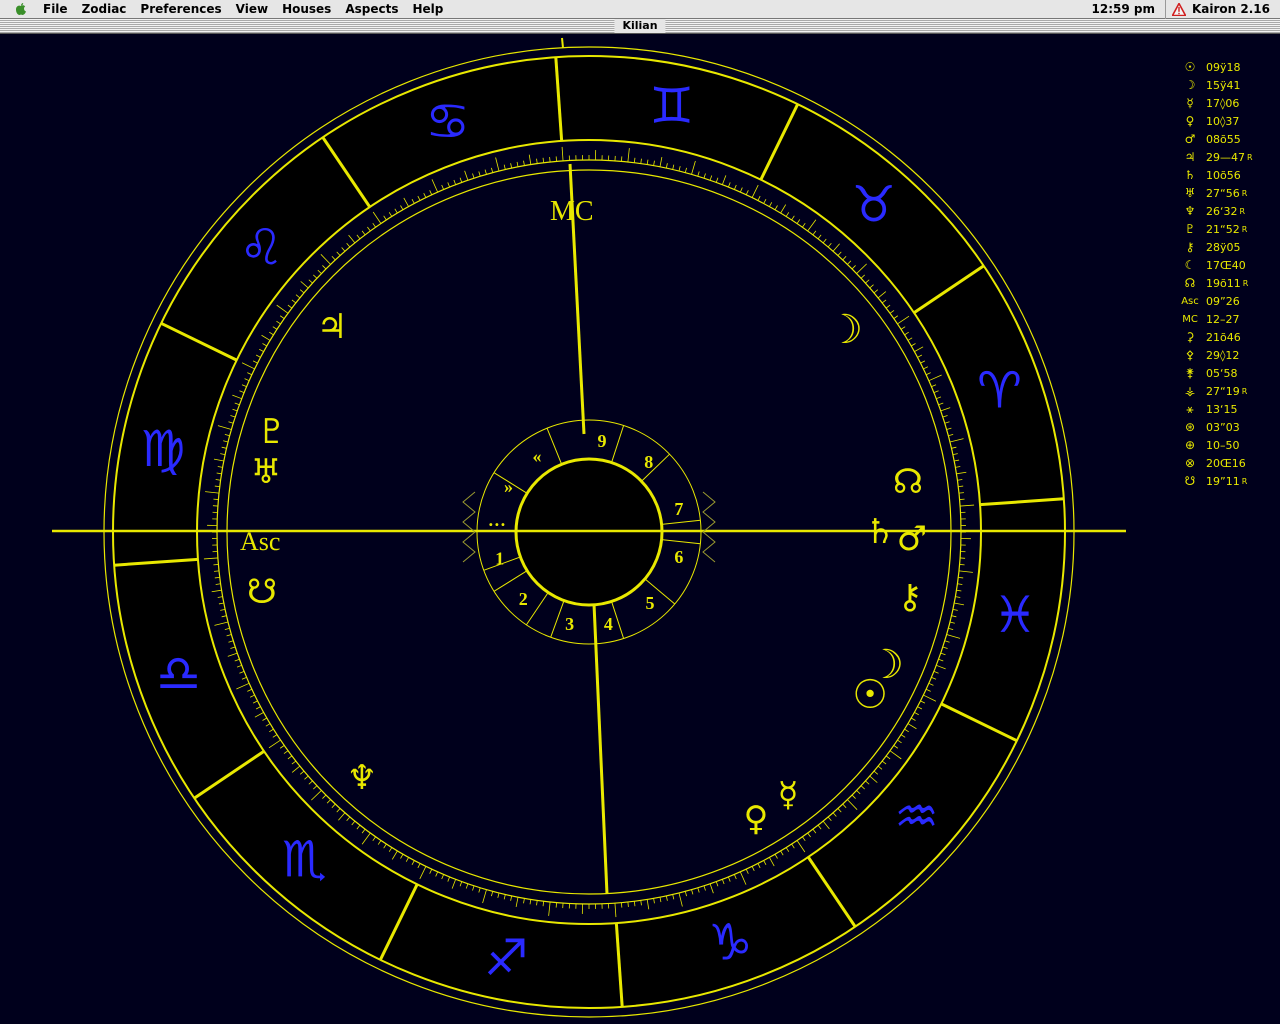  I want to click on application-name: Kairon 2.16, so click(1231, 9).